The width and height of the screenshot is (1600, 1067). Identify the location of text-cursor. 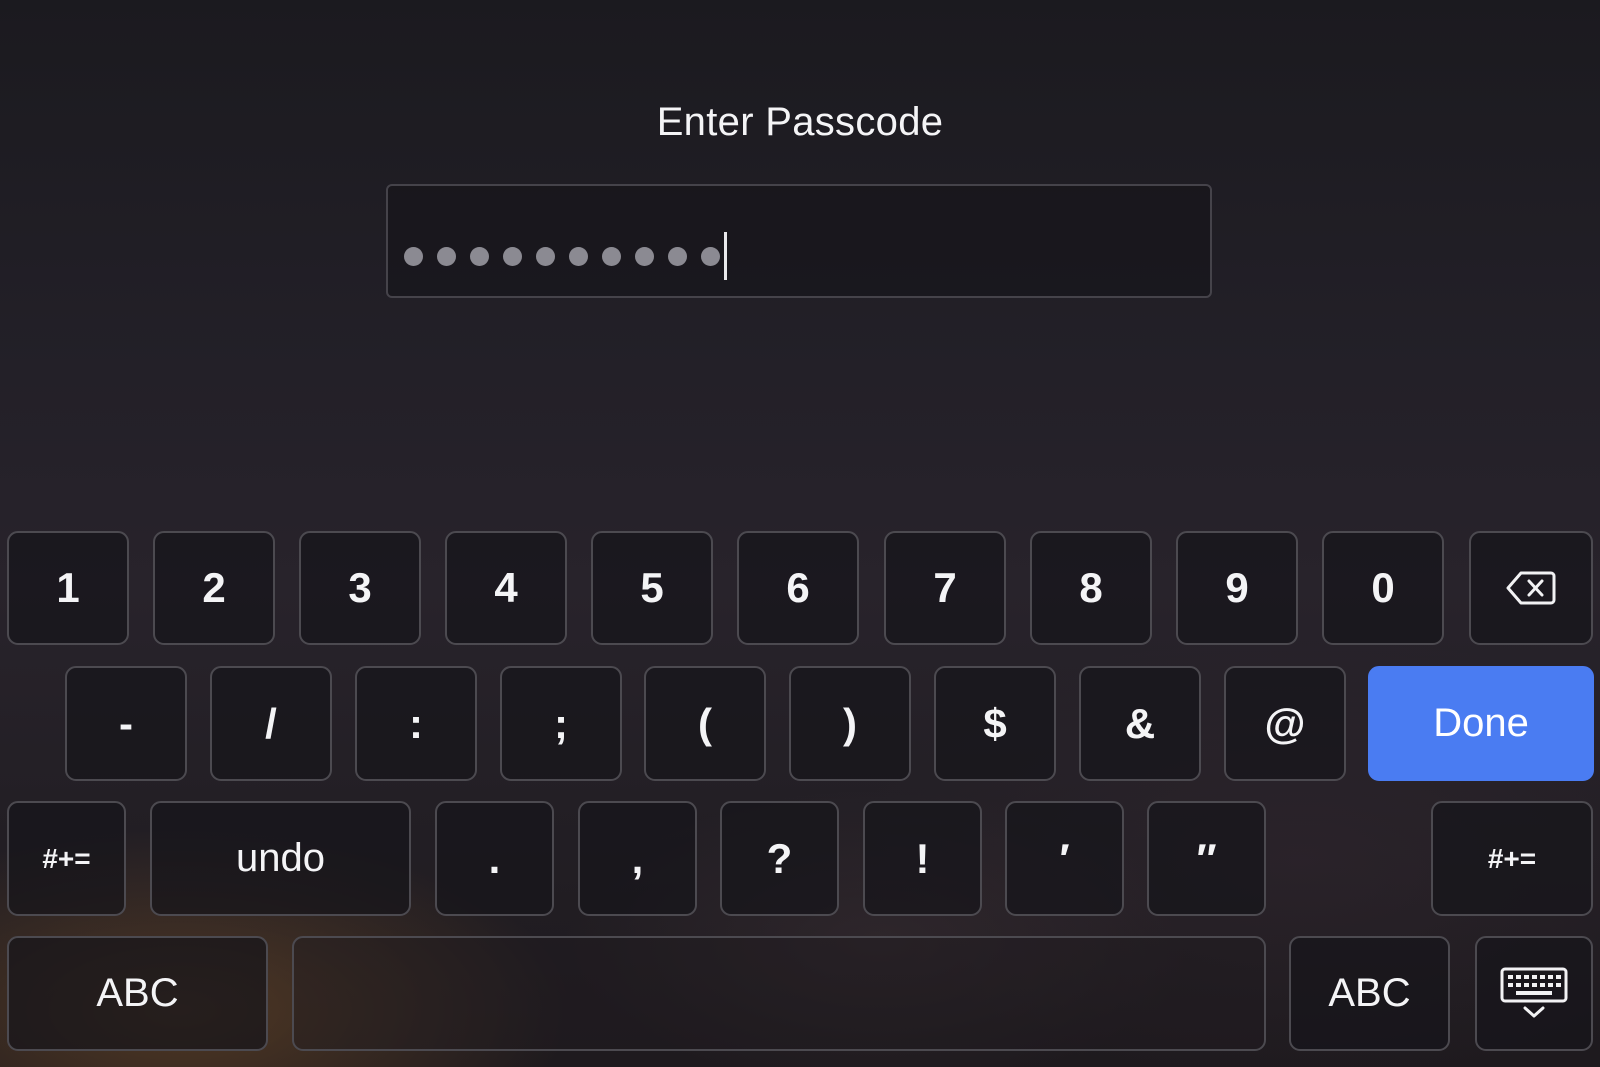
(725, 256).